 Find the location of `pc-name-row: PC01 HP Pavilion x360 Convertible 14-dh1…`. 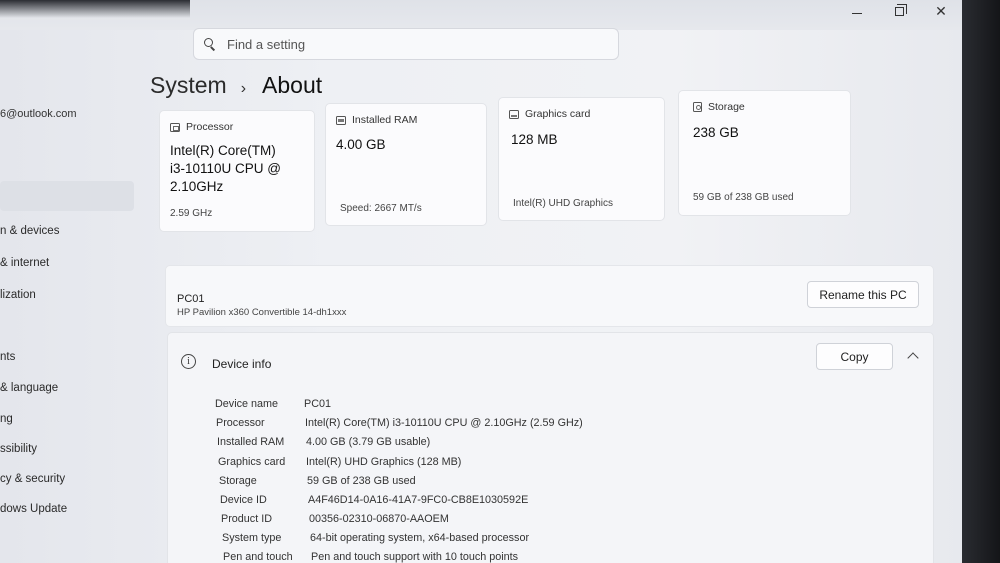

pc-name-row: PC01 HP Pavilion x360 Convertible 14-dh1… is located at coordinates (549, 296).